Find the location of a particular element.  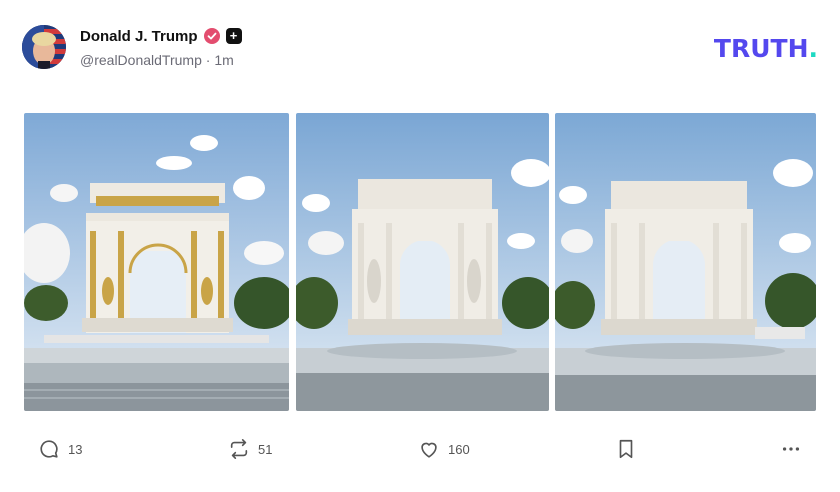

handle-row: @realDonaldTrump · 1m is located at coordinates (157, 60).